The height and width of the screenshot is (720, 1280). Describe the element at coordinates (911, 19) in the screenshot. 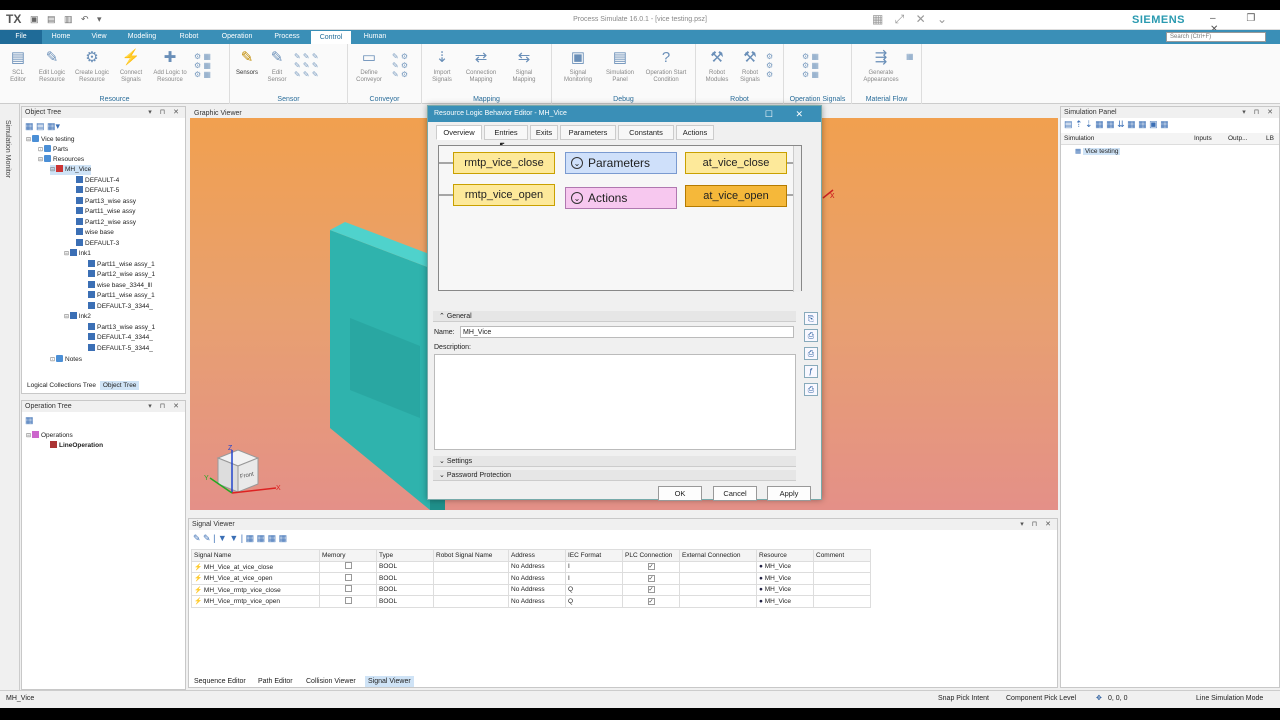

I see `view-icons: ▦ ⤢ ✕ ⌄` at that location.